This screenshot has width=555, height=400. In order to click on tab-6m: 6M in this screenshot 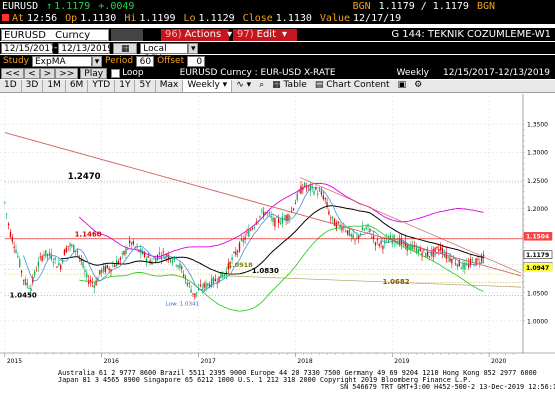, I will do `click(77, 86)`.